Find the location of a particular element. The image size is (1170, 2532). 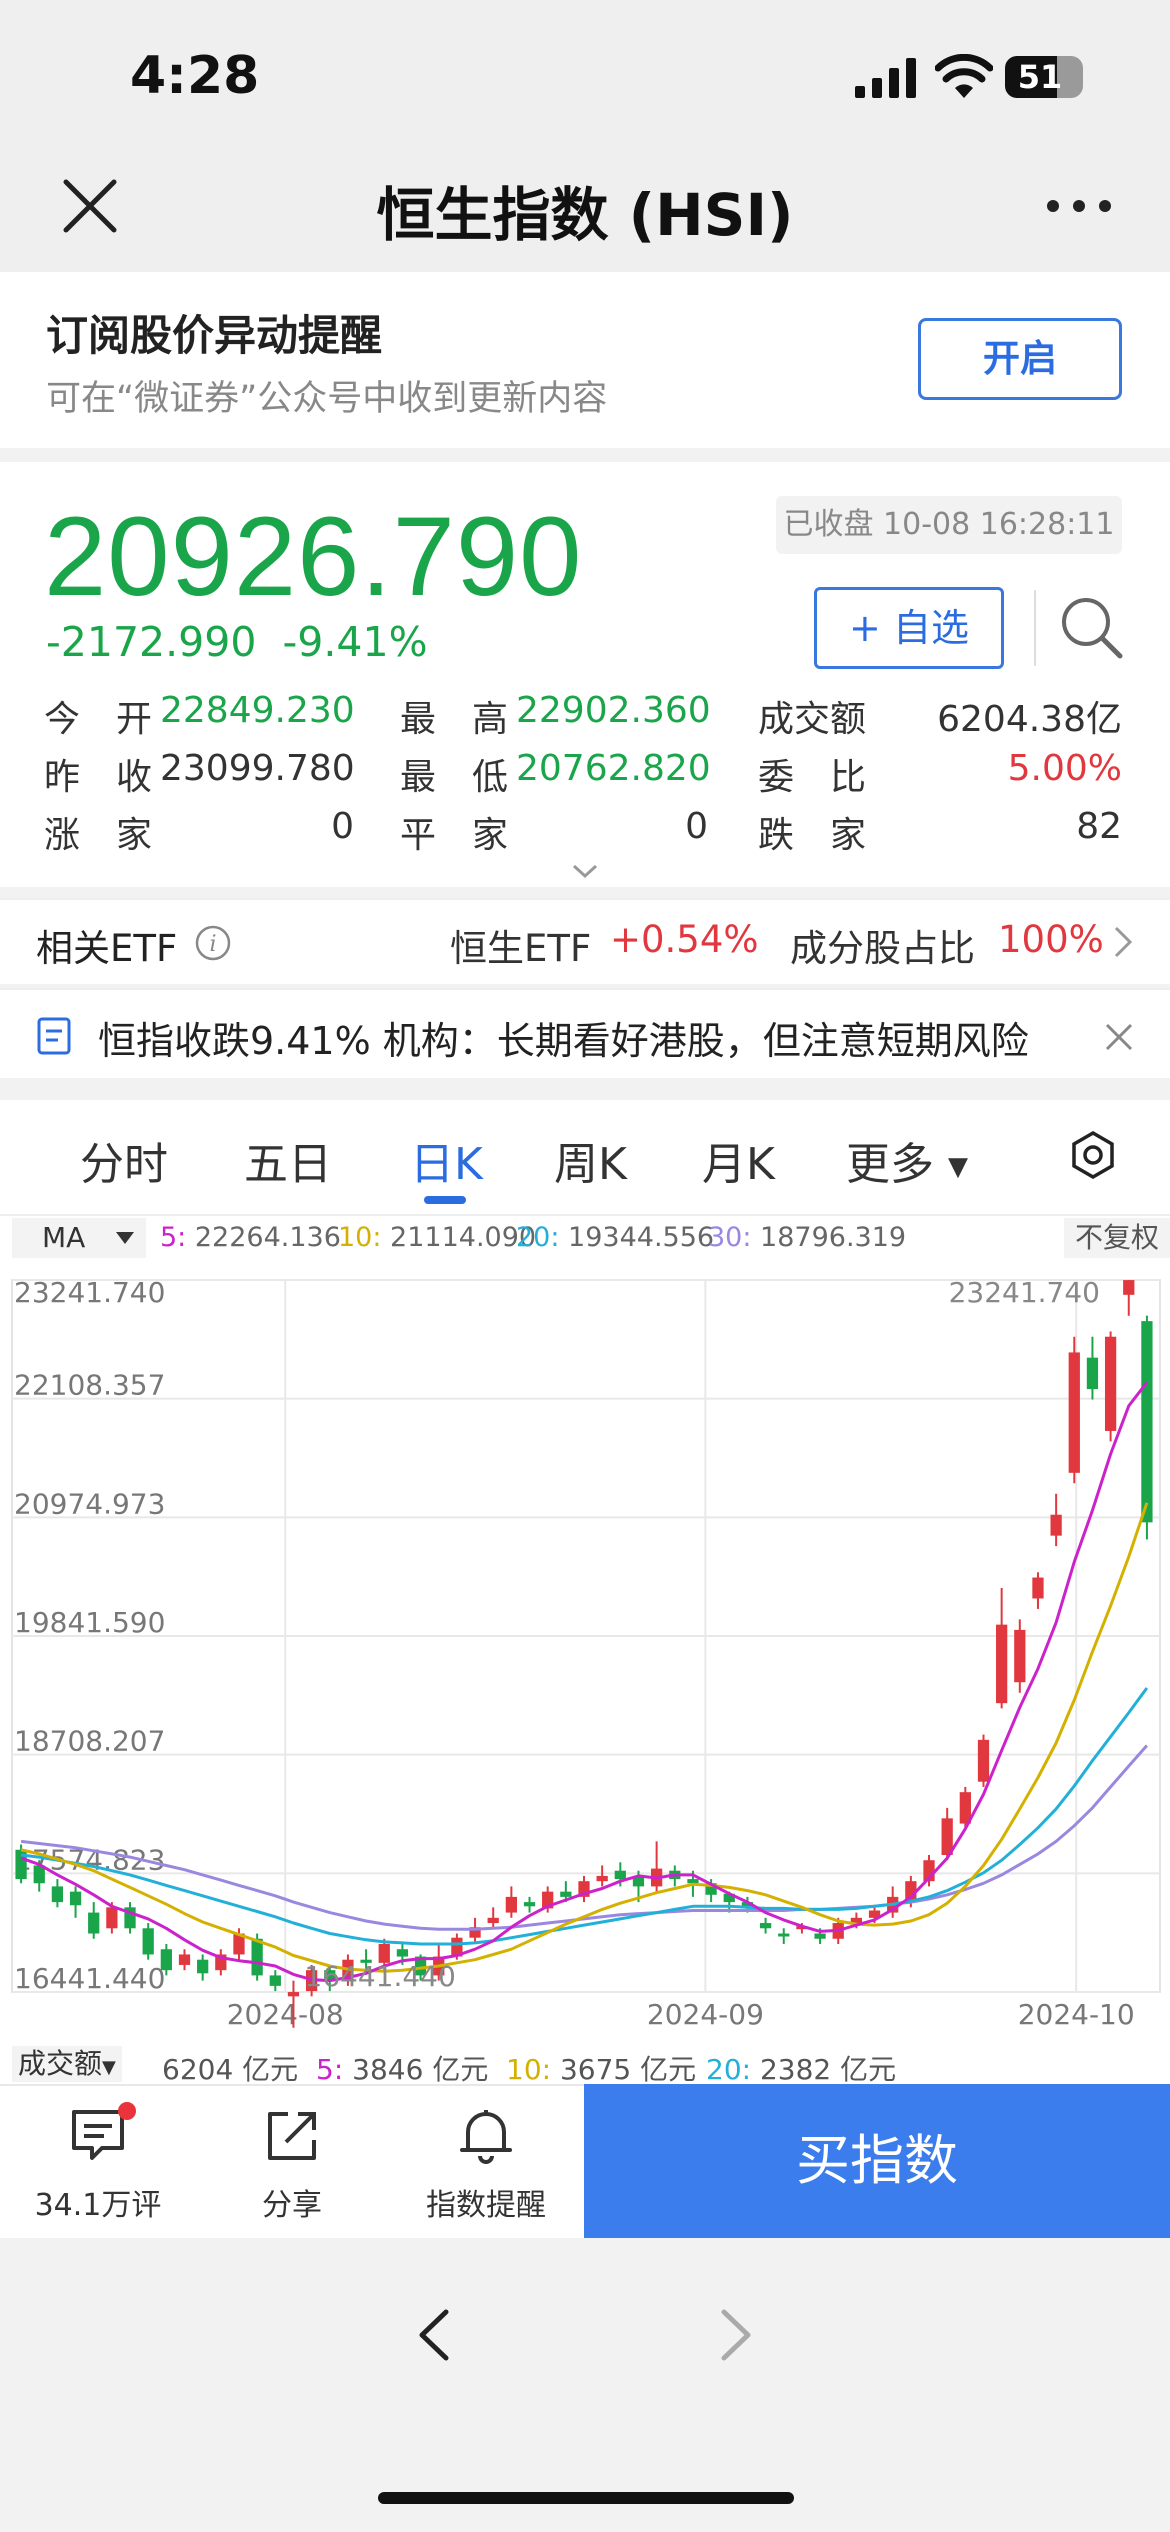

decliners-value: 82 is located at coordinates (1099, 826).